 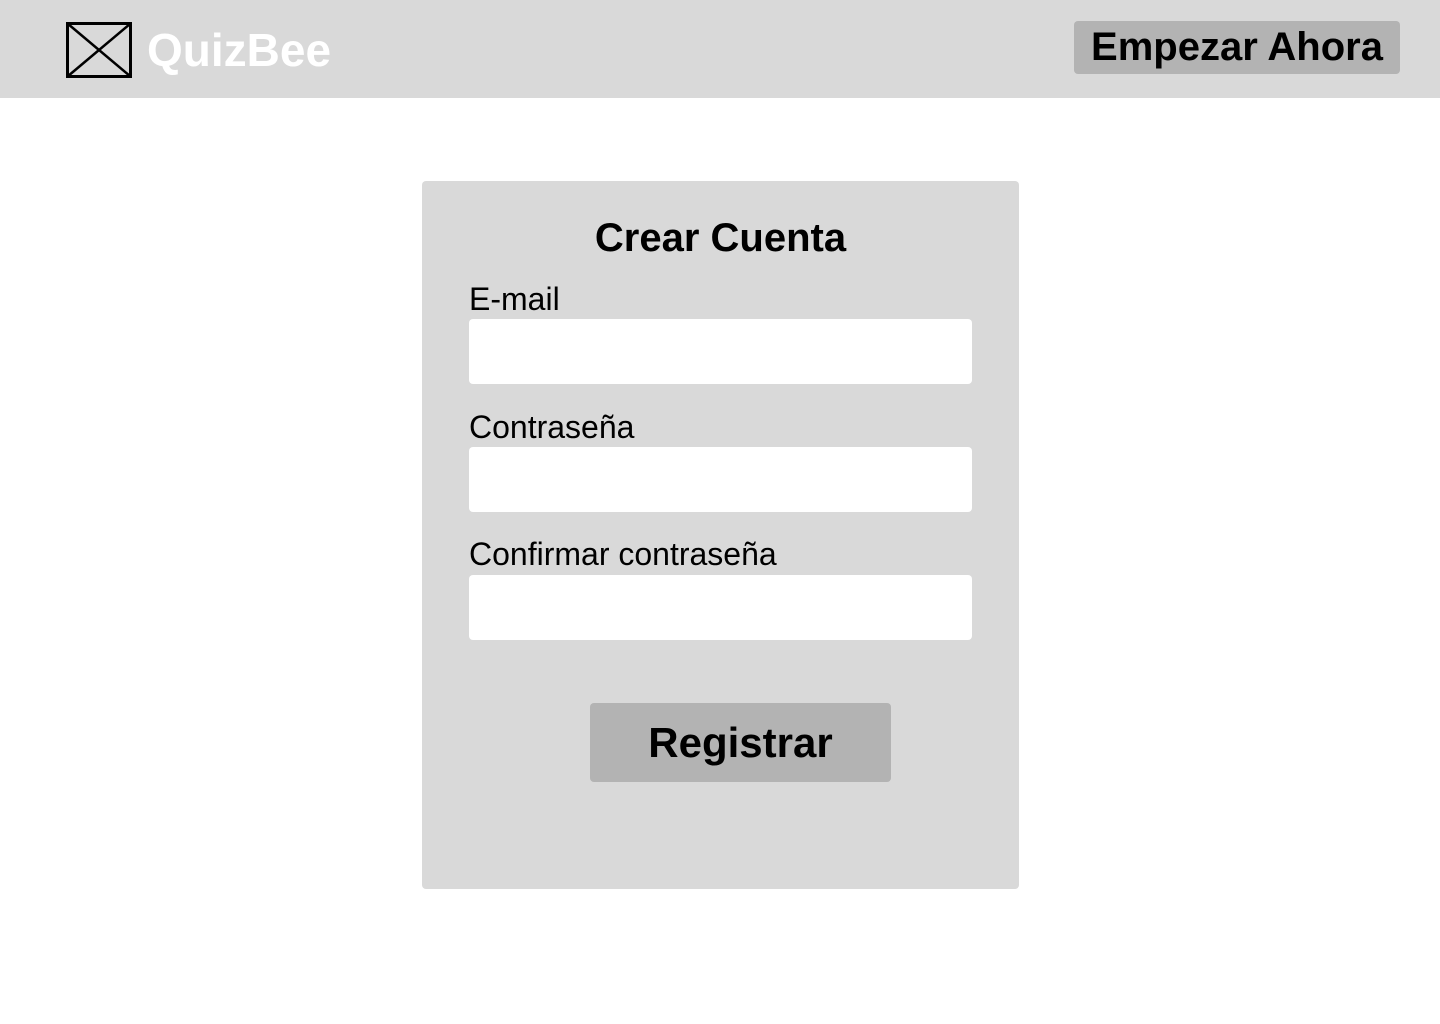 I want to click on image-placeholder-icon, so click(x=99, y=50).